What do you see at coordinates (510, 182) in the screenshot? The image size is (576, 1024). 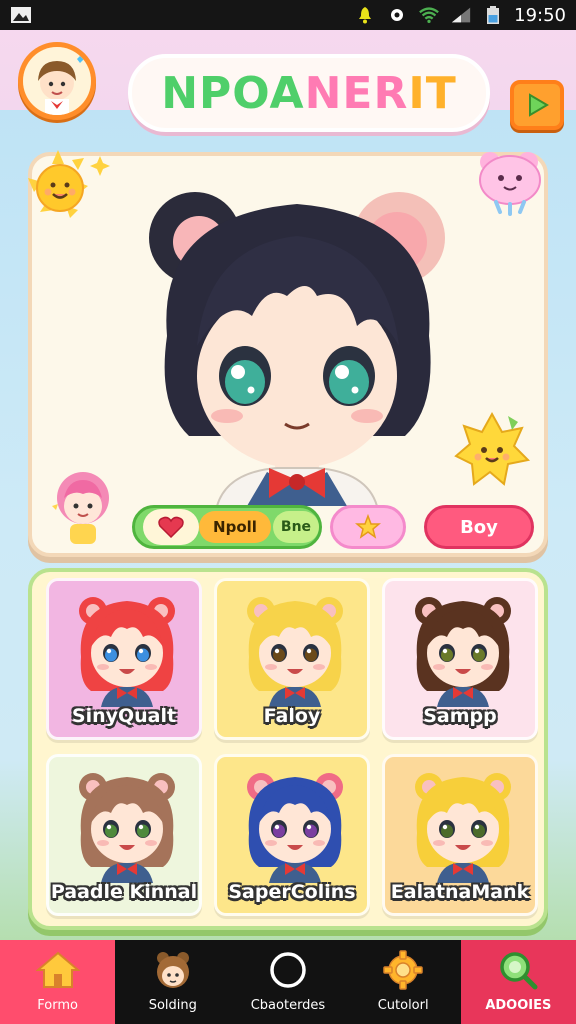 I see `pink-creature-icon` at bounding box center [510, 182].